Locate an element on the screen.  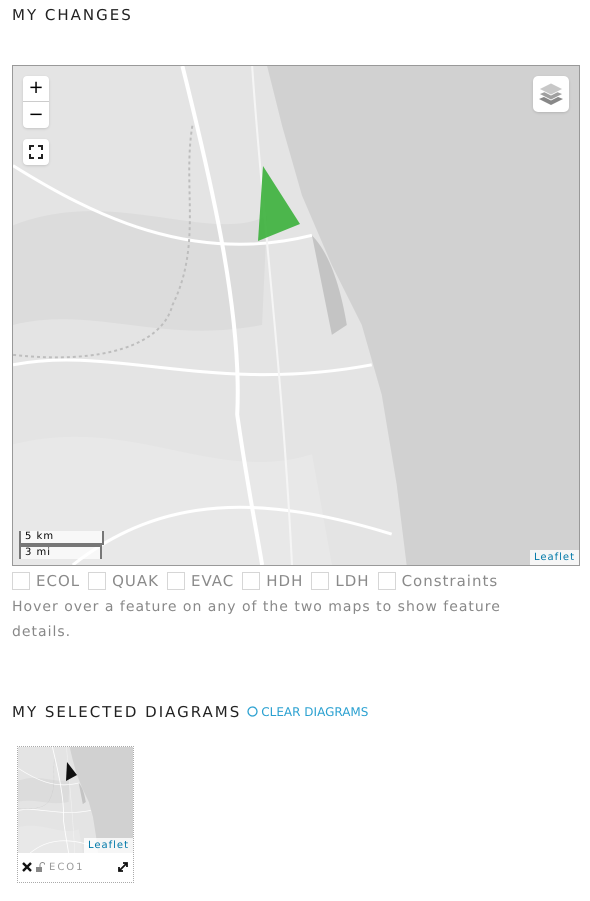
zoom-out-button: − is located at coordinates (36, 115).